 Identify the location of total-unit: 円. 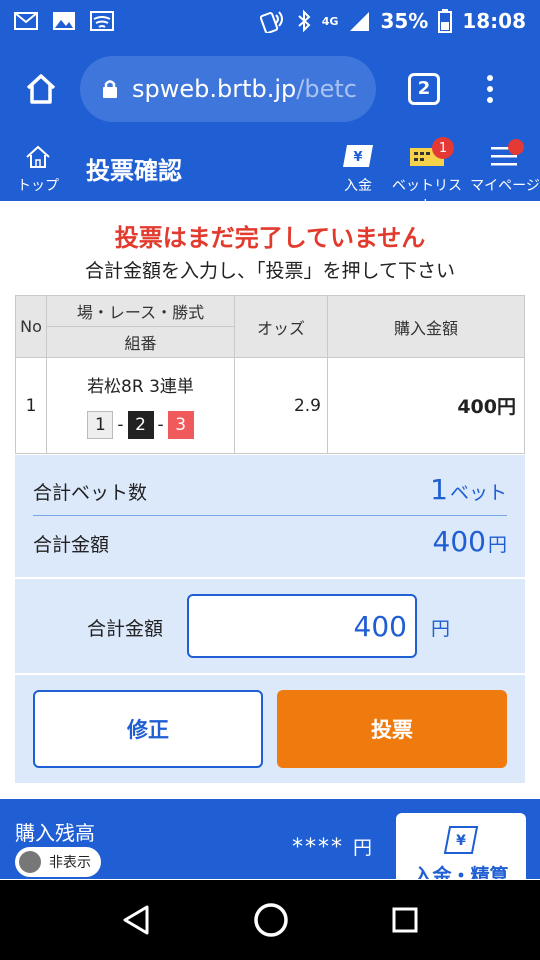
(497, 545).